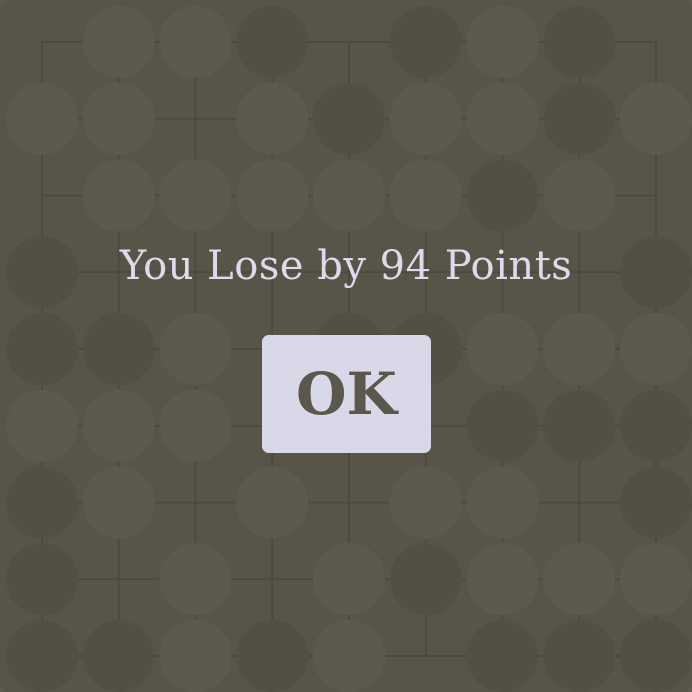 This screenshot has height=692, width=692. I want to click on ok-button: OK, so click(346, 394).